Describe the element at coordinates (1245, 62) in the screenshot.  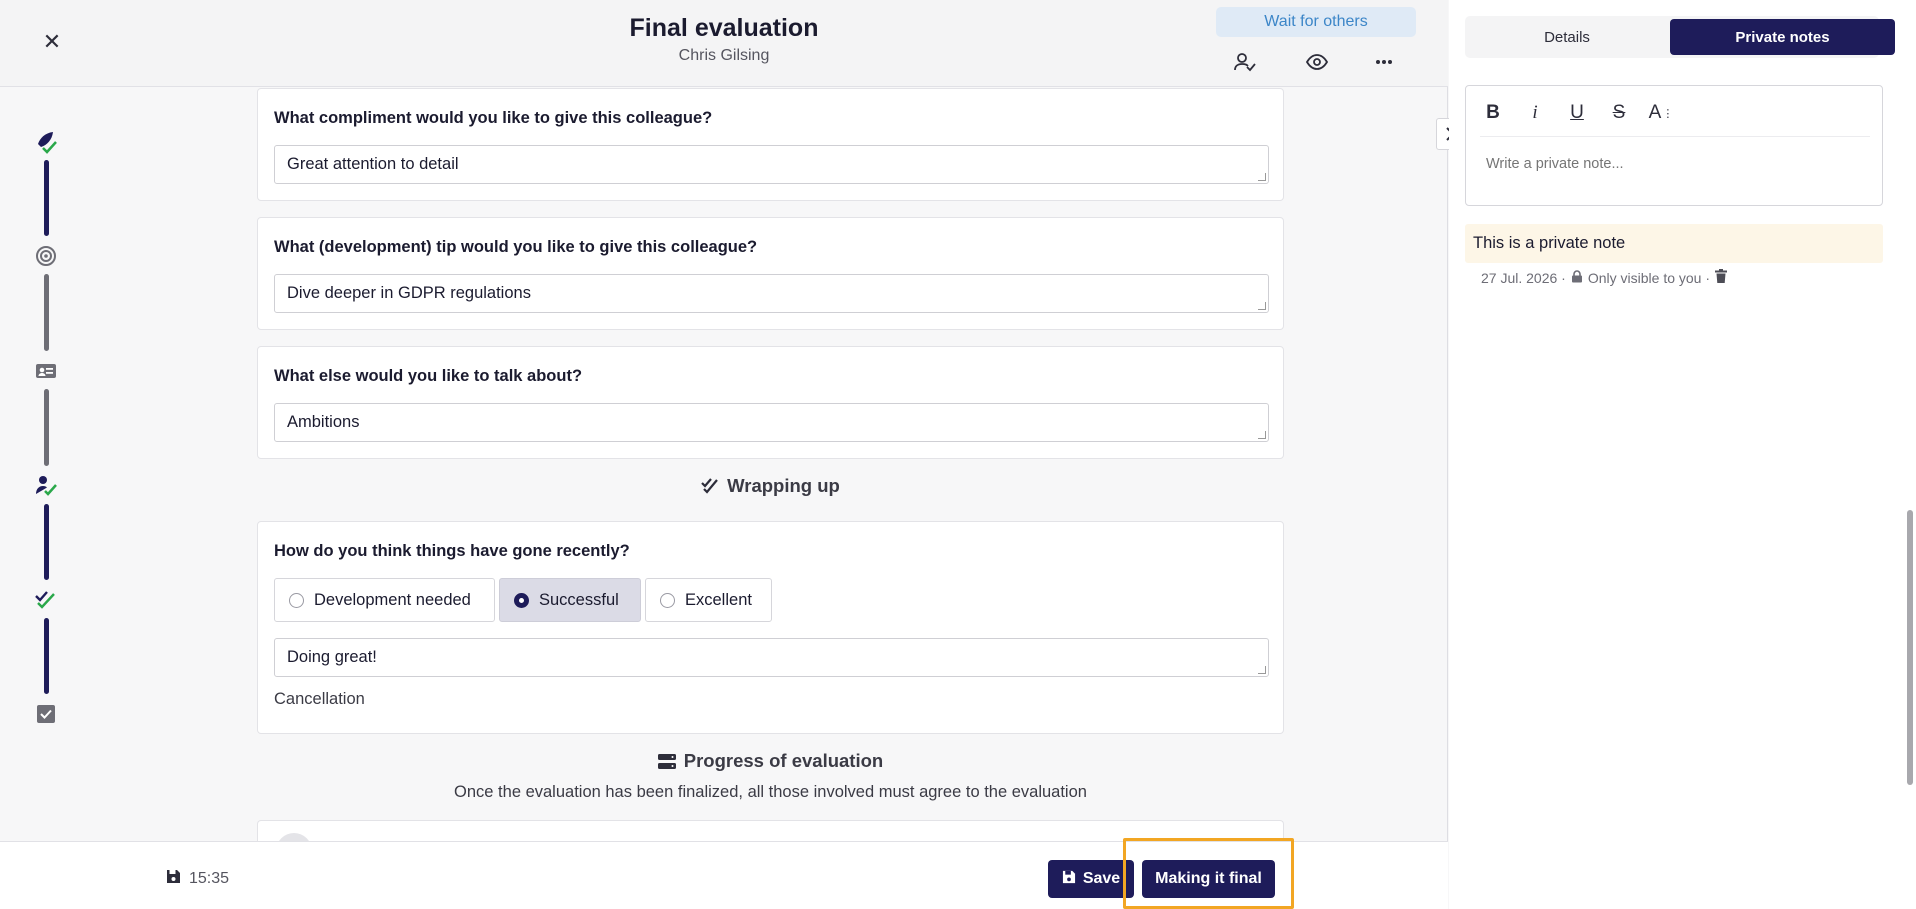
I see `person-check-icon` at that location.